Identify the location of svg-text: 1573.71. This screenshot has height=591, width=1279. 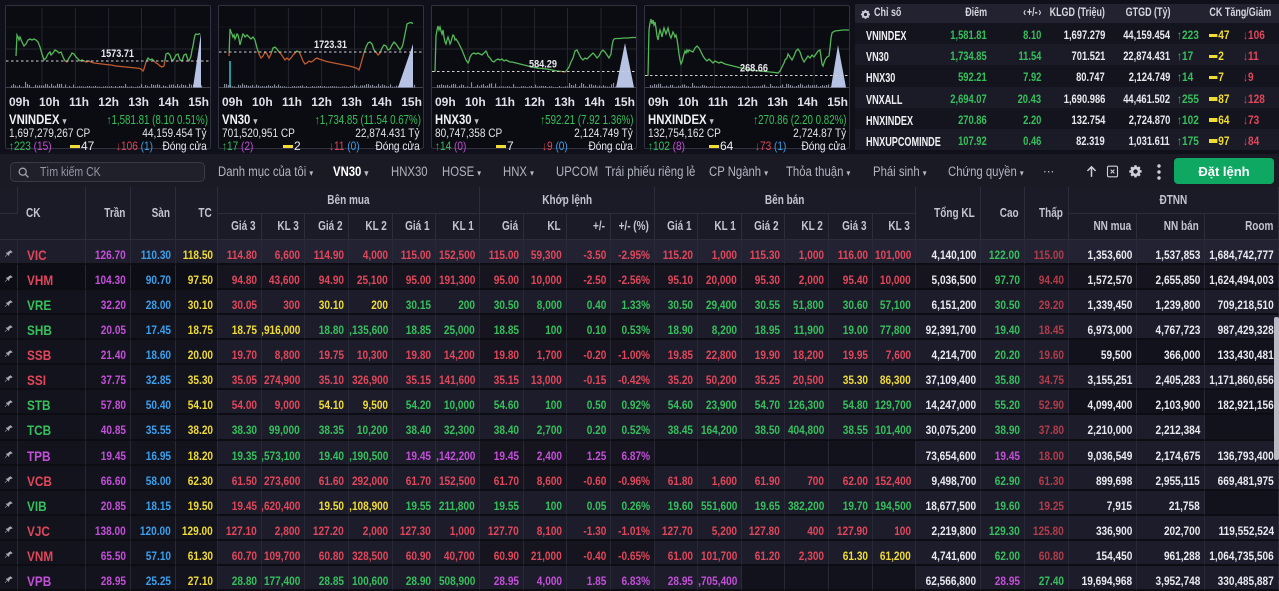
(117, 54).